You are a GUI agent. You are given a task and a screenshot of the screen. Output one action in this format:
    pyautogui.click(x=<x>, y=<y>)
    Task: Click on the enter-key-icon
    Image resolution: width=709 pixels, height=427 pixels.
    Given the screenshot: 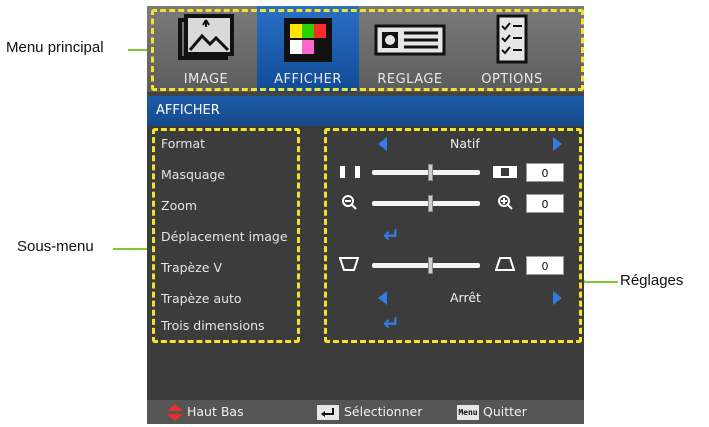 What is the action you would take?
    pyautogui.click(x=328, y=412)
    